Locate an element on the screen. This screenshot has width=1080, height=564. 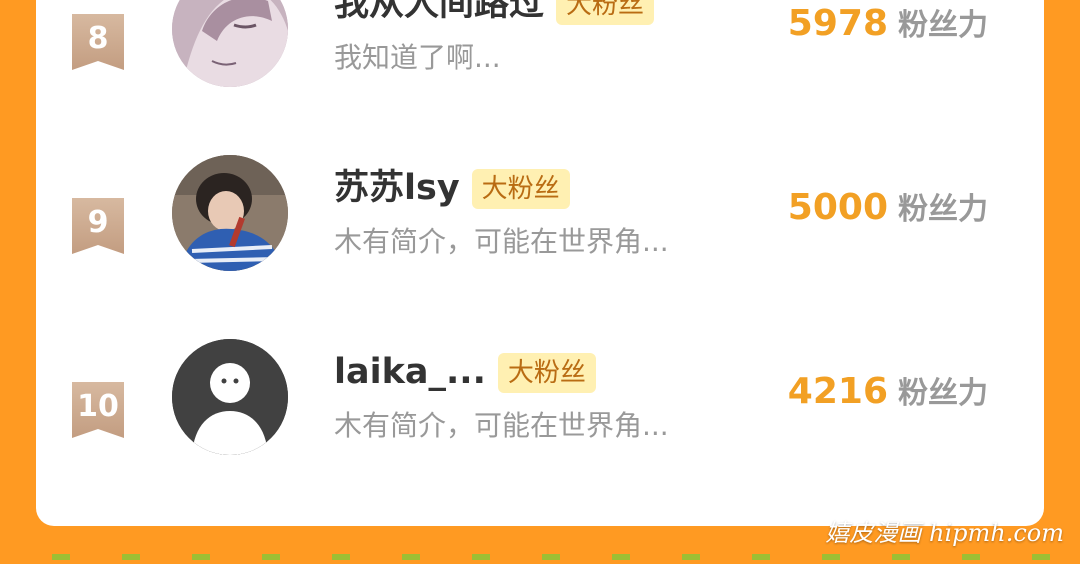
user-name: 苏苏lsy 大粉丝 is located at coordinates (452, 188).